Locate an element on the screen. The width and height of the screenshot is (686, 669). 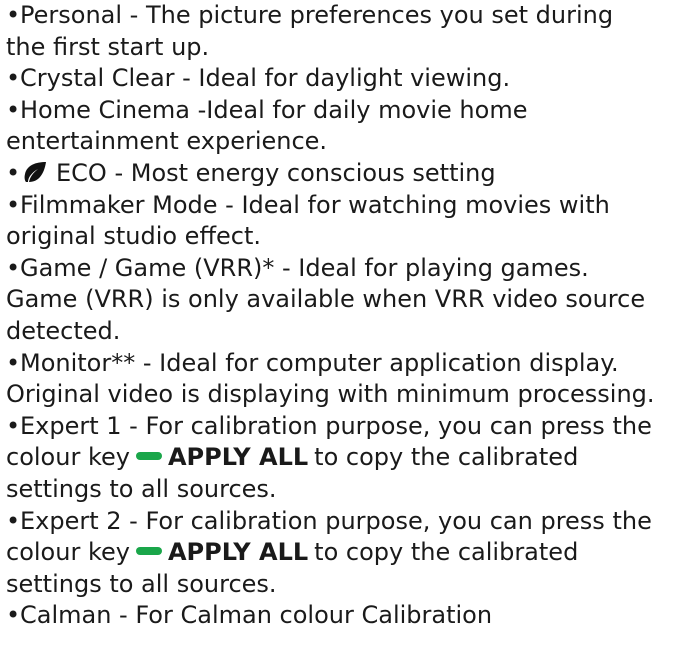
eco-leaf-icon is located at coordinates (35, 171).